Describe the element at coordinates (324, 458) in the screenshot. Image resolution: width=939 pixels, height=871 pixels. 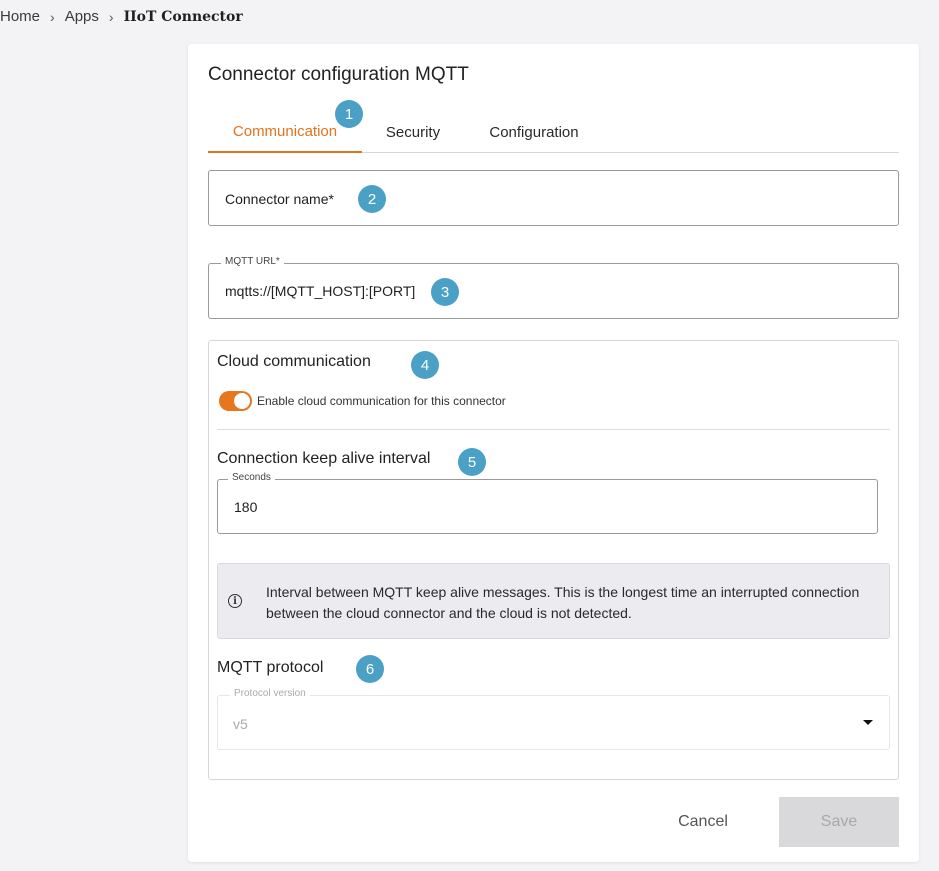
I see `keepalive-title: Connection keep alive interval` at that location.